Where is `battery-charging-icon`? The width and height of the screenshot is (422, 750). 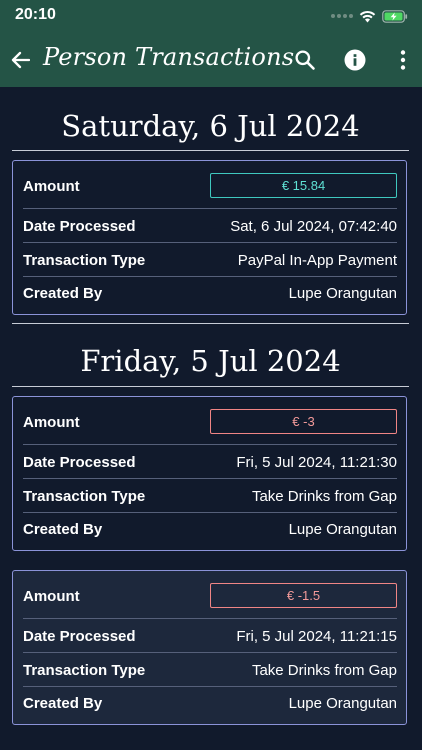 battery-charging-icon is located at coordinates (395, 16).